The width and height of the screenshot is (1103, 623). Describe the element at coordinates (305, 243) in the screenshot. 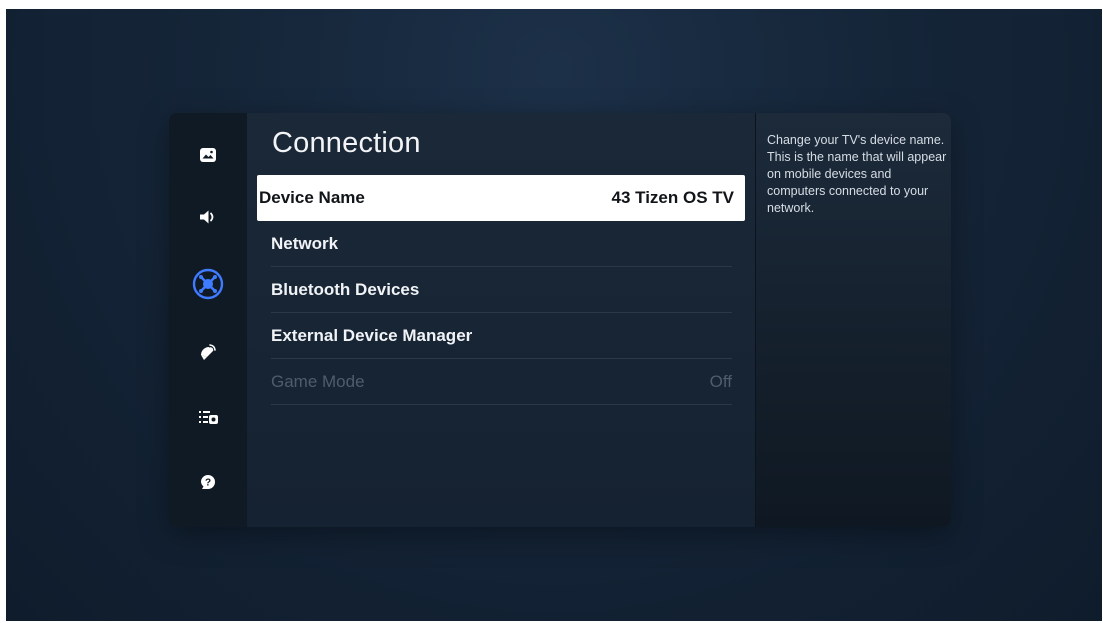

I see `menu-item-label: Network` at that location.